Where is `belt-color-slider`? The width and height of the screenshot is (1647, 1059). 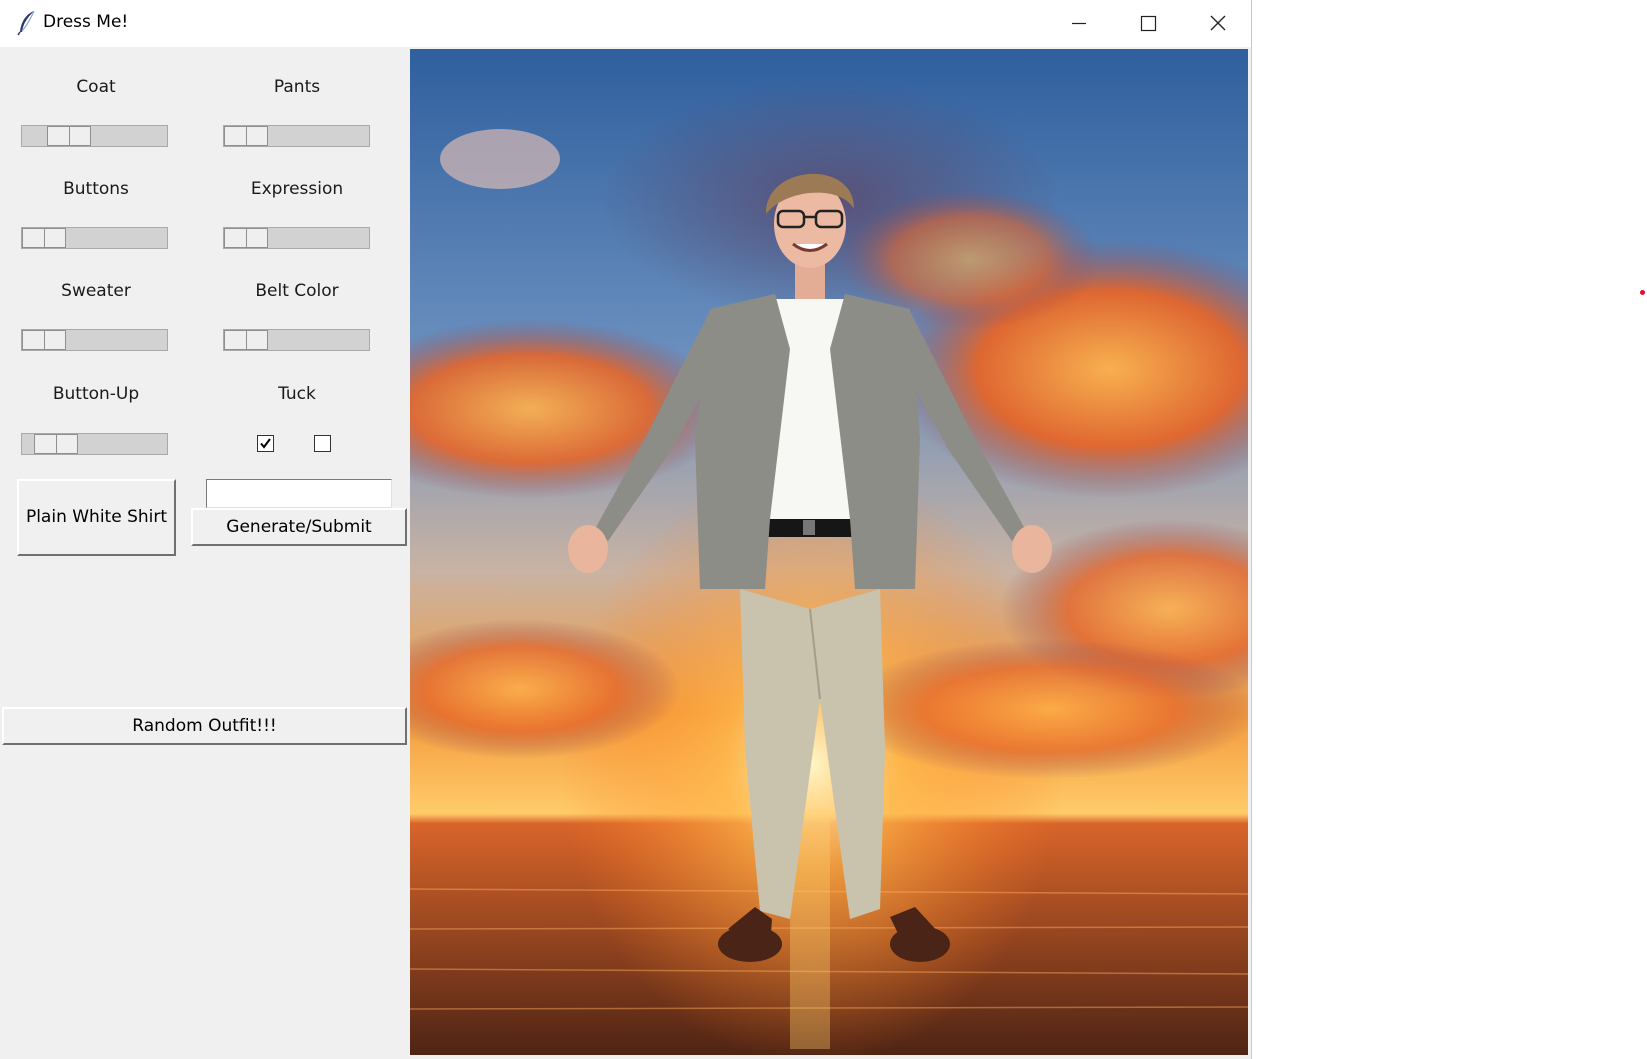 belt-color-slider is located at coordinates (296, 340).